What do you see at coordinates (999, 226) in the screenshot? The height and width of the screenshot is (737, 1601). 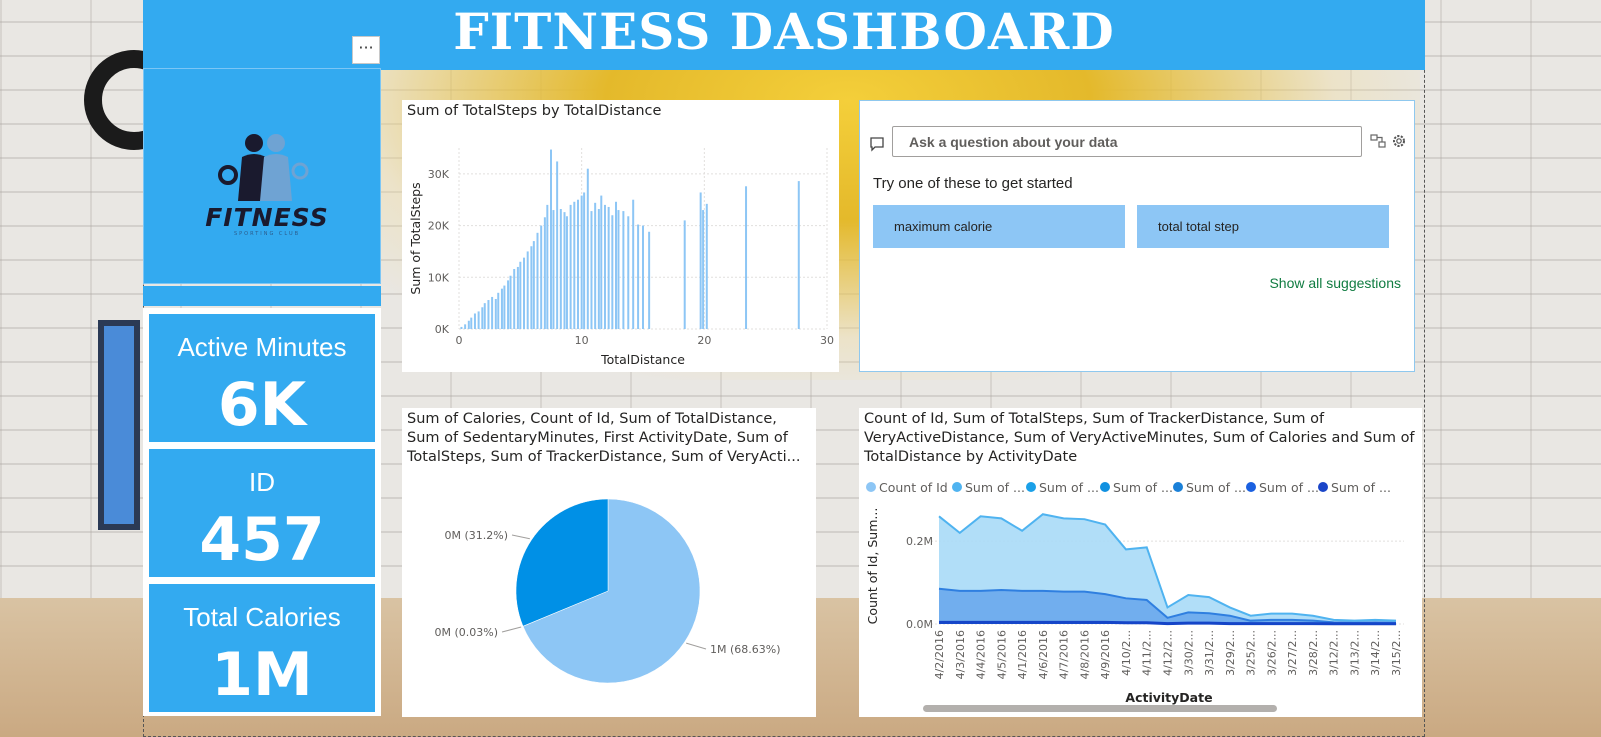 I see `qa-suggestion-chip: maximum calorie` at bounding box center [999, 226].